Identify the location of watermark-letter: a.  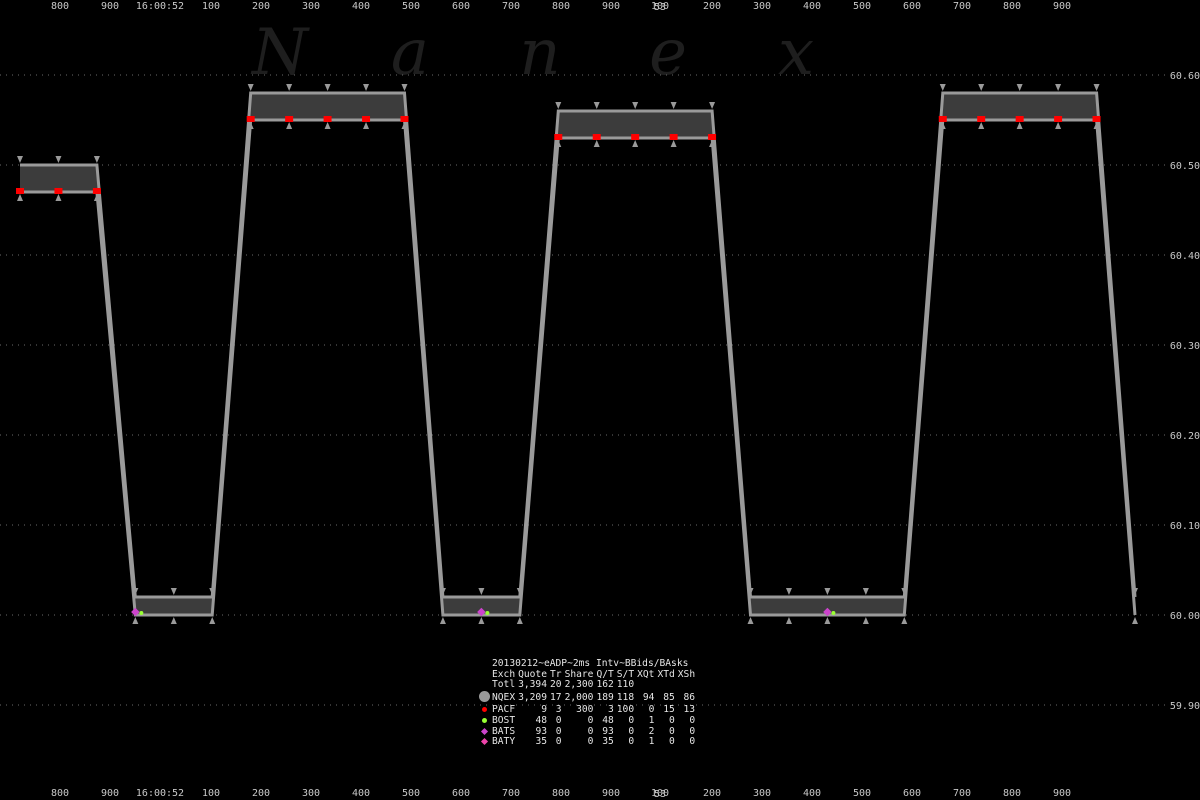
(410, 53).